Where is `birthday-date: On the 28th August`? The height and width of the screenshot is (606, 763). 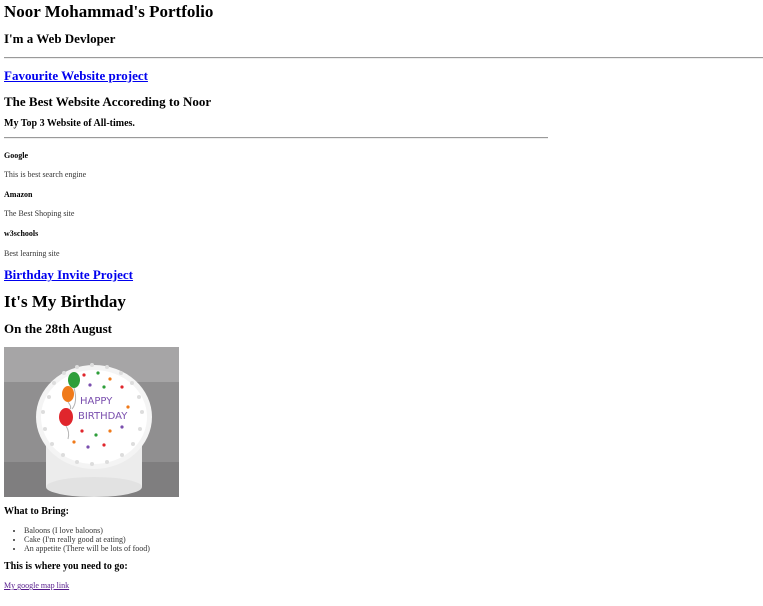
birthday-date: On the 28th August is located at coordinates (58, 328).